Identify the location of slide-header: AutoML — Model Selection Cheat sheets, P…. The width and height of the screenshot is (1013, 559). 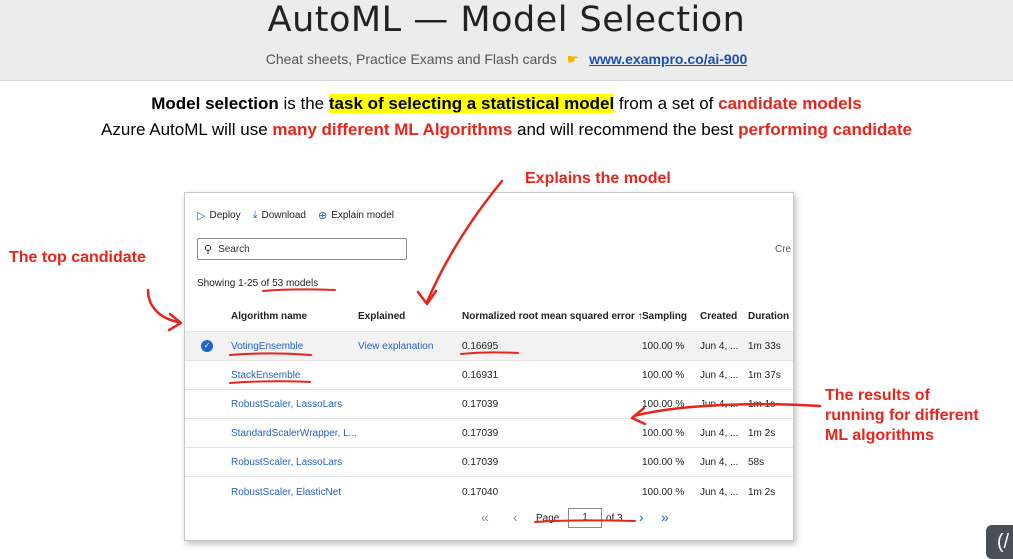
(506, 40).